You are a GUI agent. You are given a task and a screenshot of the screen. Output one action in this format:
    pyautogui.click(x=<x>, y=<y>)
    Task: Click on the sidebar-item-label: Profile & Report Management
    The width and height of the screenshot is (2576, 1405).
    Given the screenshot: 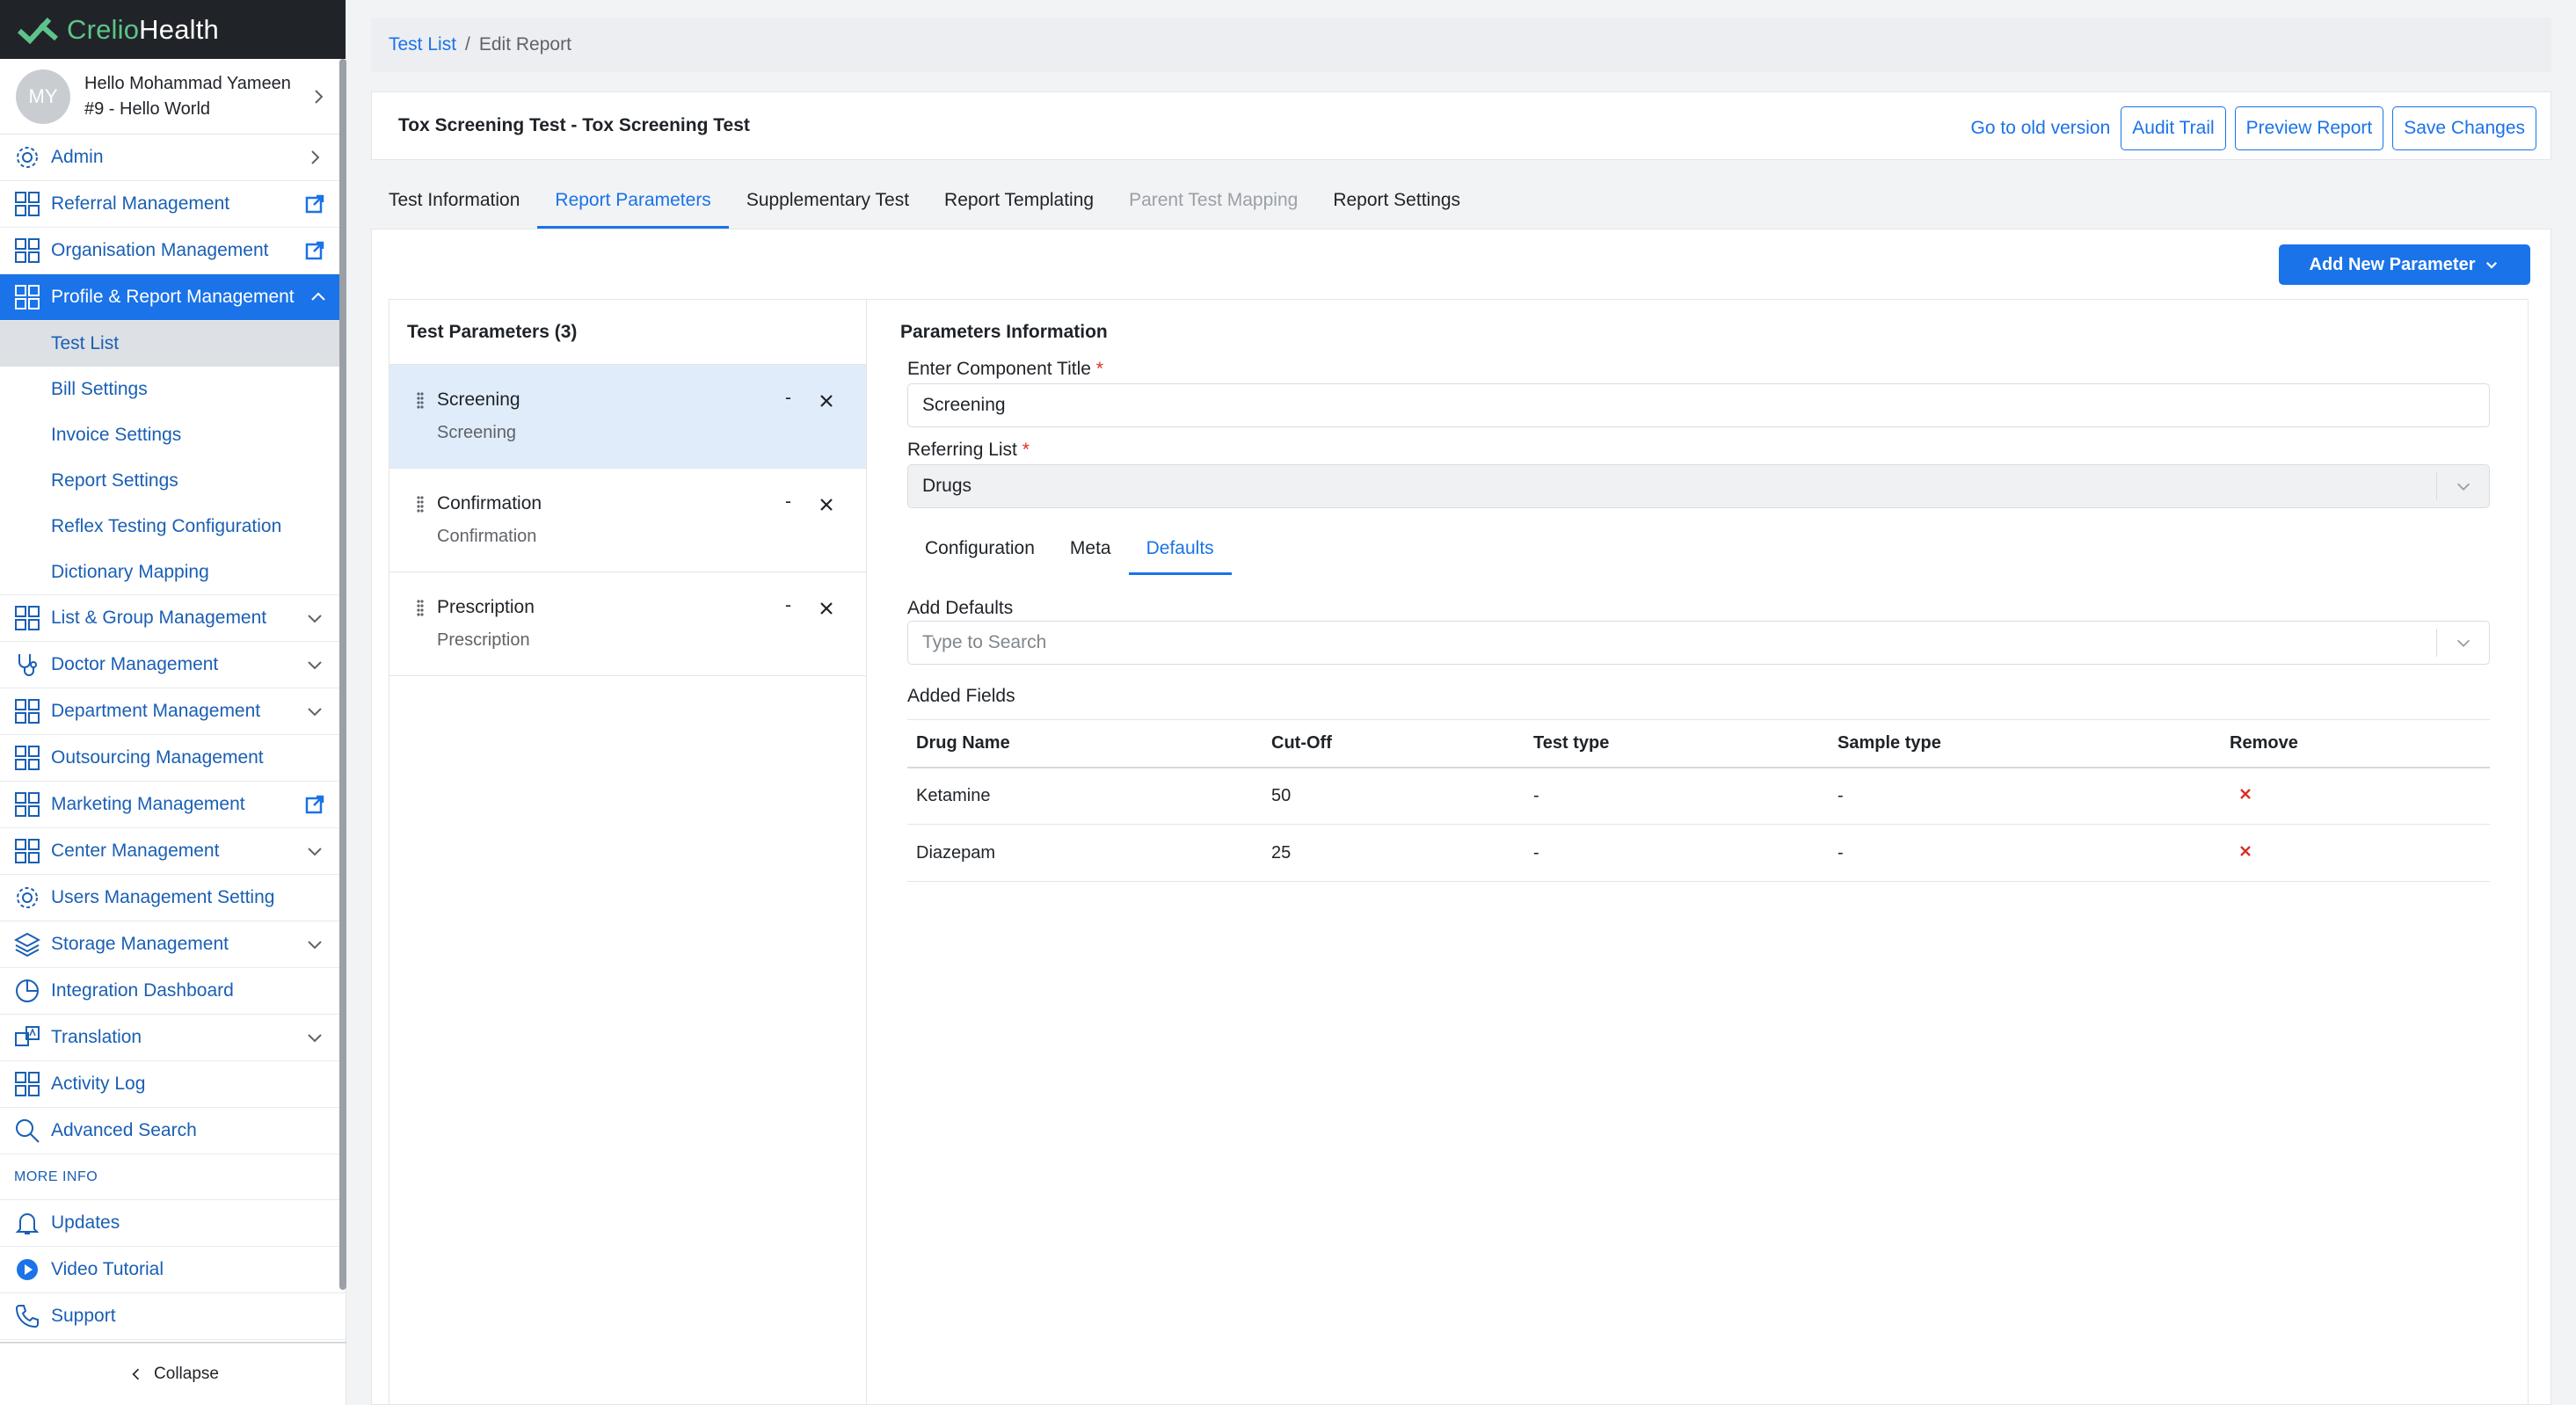 What is the action you would take?
    pyautogui.click(x=173, y=297)
    